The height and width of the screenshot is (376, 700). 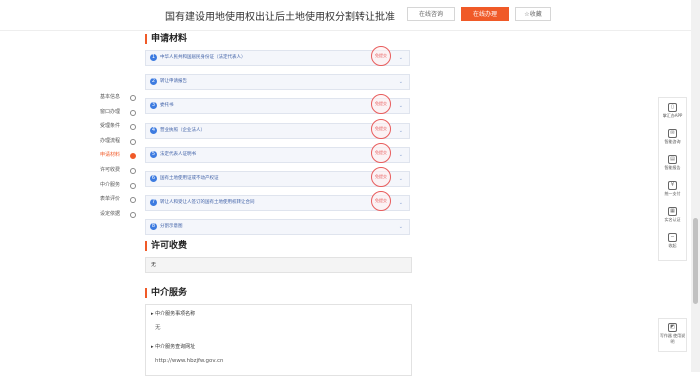 What do you see at coordinates (277, 201) in the screenshot?
I see `material-item: 7 转让人和受让人签订的国有土地使用权转让合同 免提交 ⌄` at bounding box center [277, 201].